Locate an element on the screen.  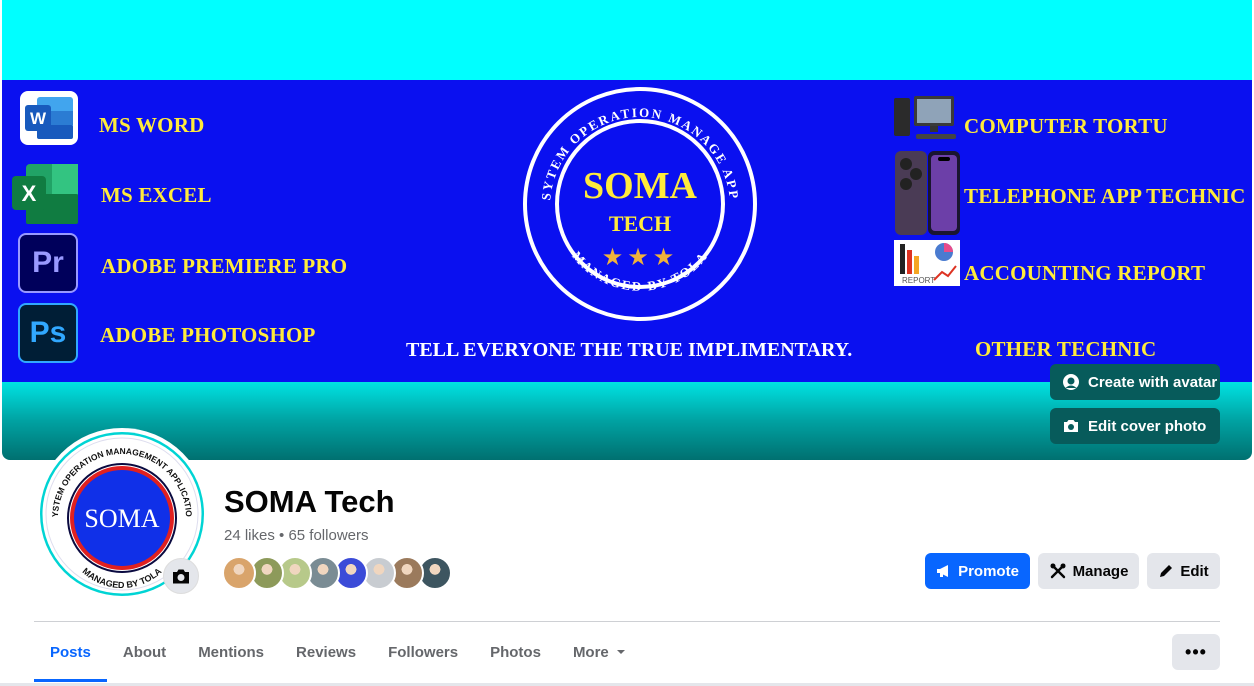
cover-item-label: ACCOUNTING REPORT is located at coordinates (1085, 273).